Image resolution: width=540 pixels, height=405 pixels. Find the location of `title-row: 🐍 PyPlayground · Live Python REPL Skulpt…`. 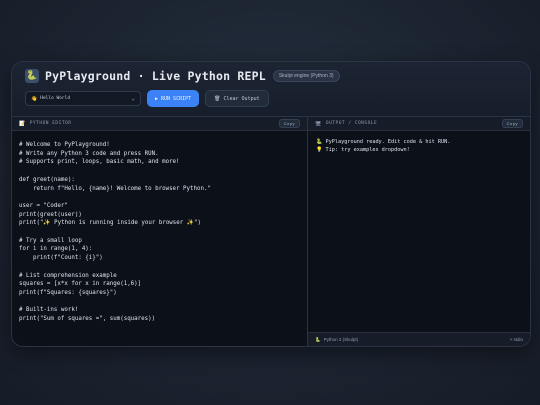

title-row: 🐍 PyPlayground · Live Python REPL Skulpt… is located at coordinates (182, 76).